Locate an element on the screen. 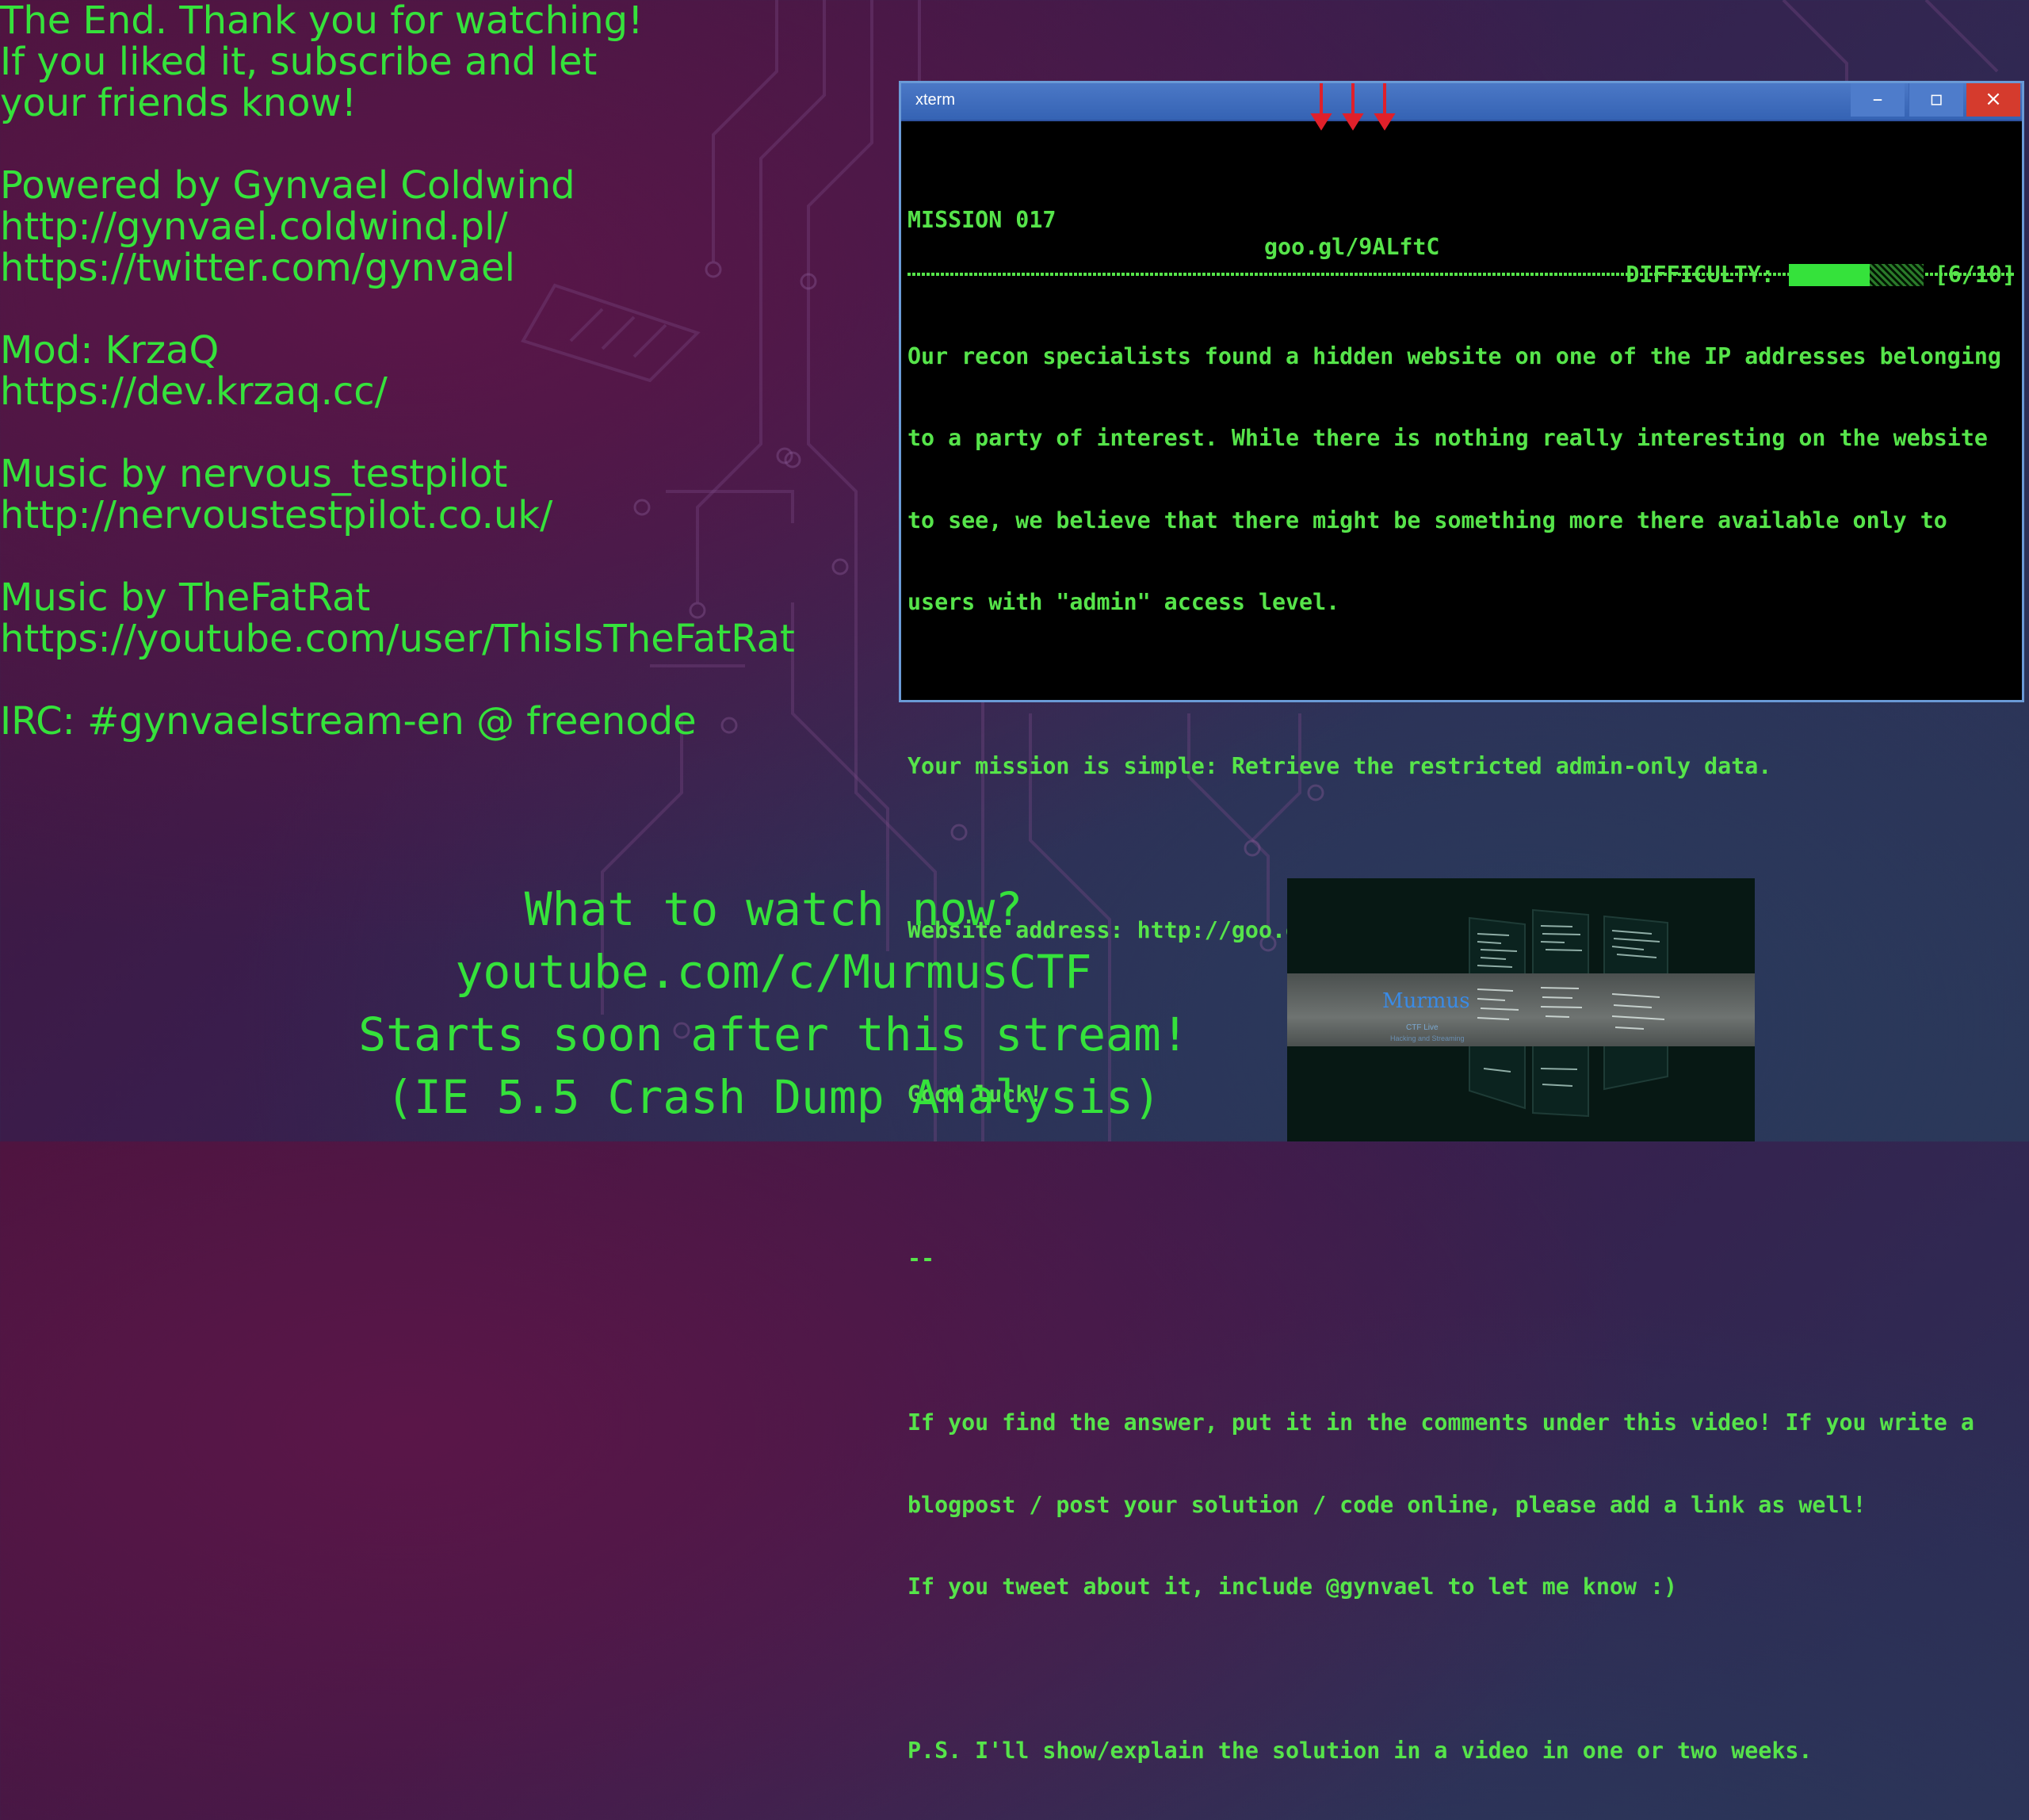 The width and height of the screenshot is (2029, 1820). close-button: × is located at coordinates (1993, 100).